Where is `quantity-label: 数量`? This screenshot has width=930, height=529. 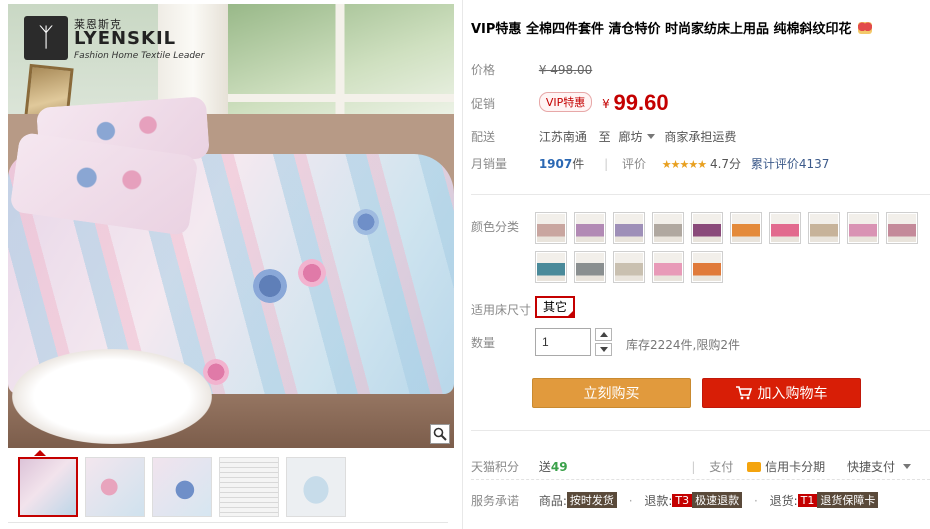 quantity-label: 数量 is located at coordinates (483, 343).